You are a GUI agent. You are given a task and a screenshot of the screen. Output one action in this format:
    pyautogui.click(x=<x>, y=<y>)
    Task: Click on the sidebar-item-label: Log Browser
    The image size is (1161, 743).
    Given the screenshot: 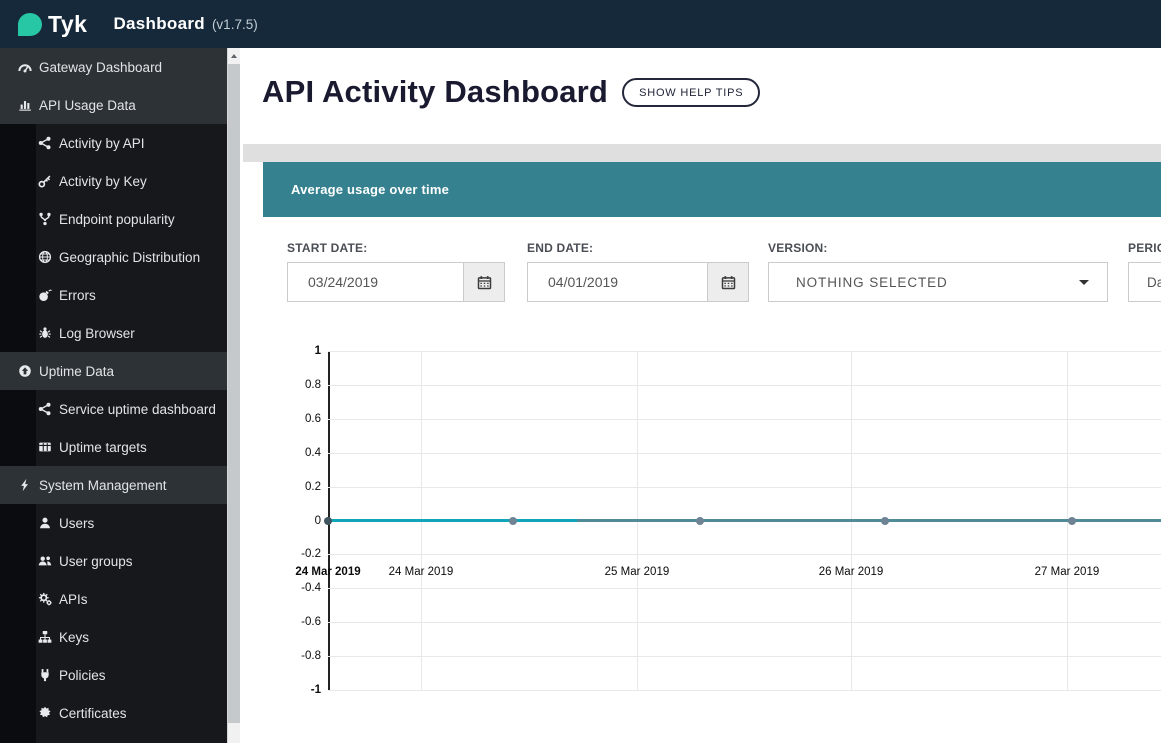 What is the action you would take?
    pyautogui.click(x=97, y=333)
    